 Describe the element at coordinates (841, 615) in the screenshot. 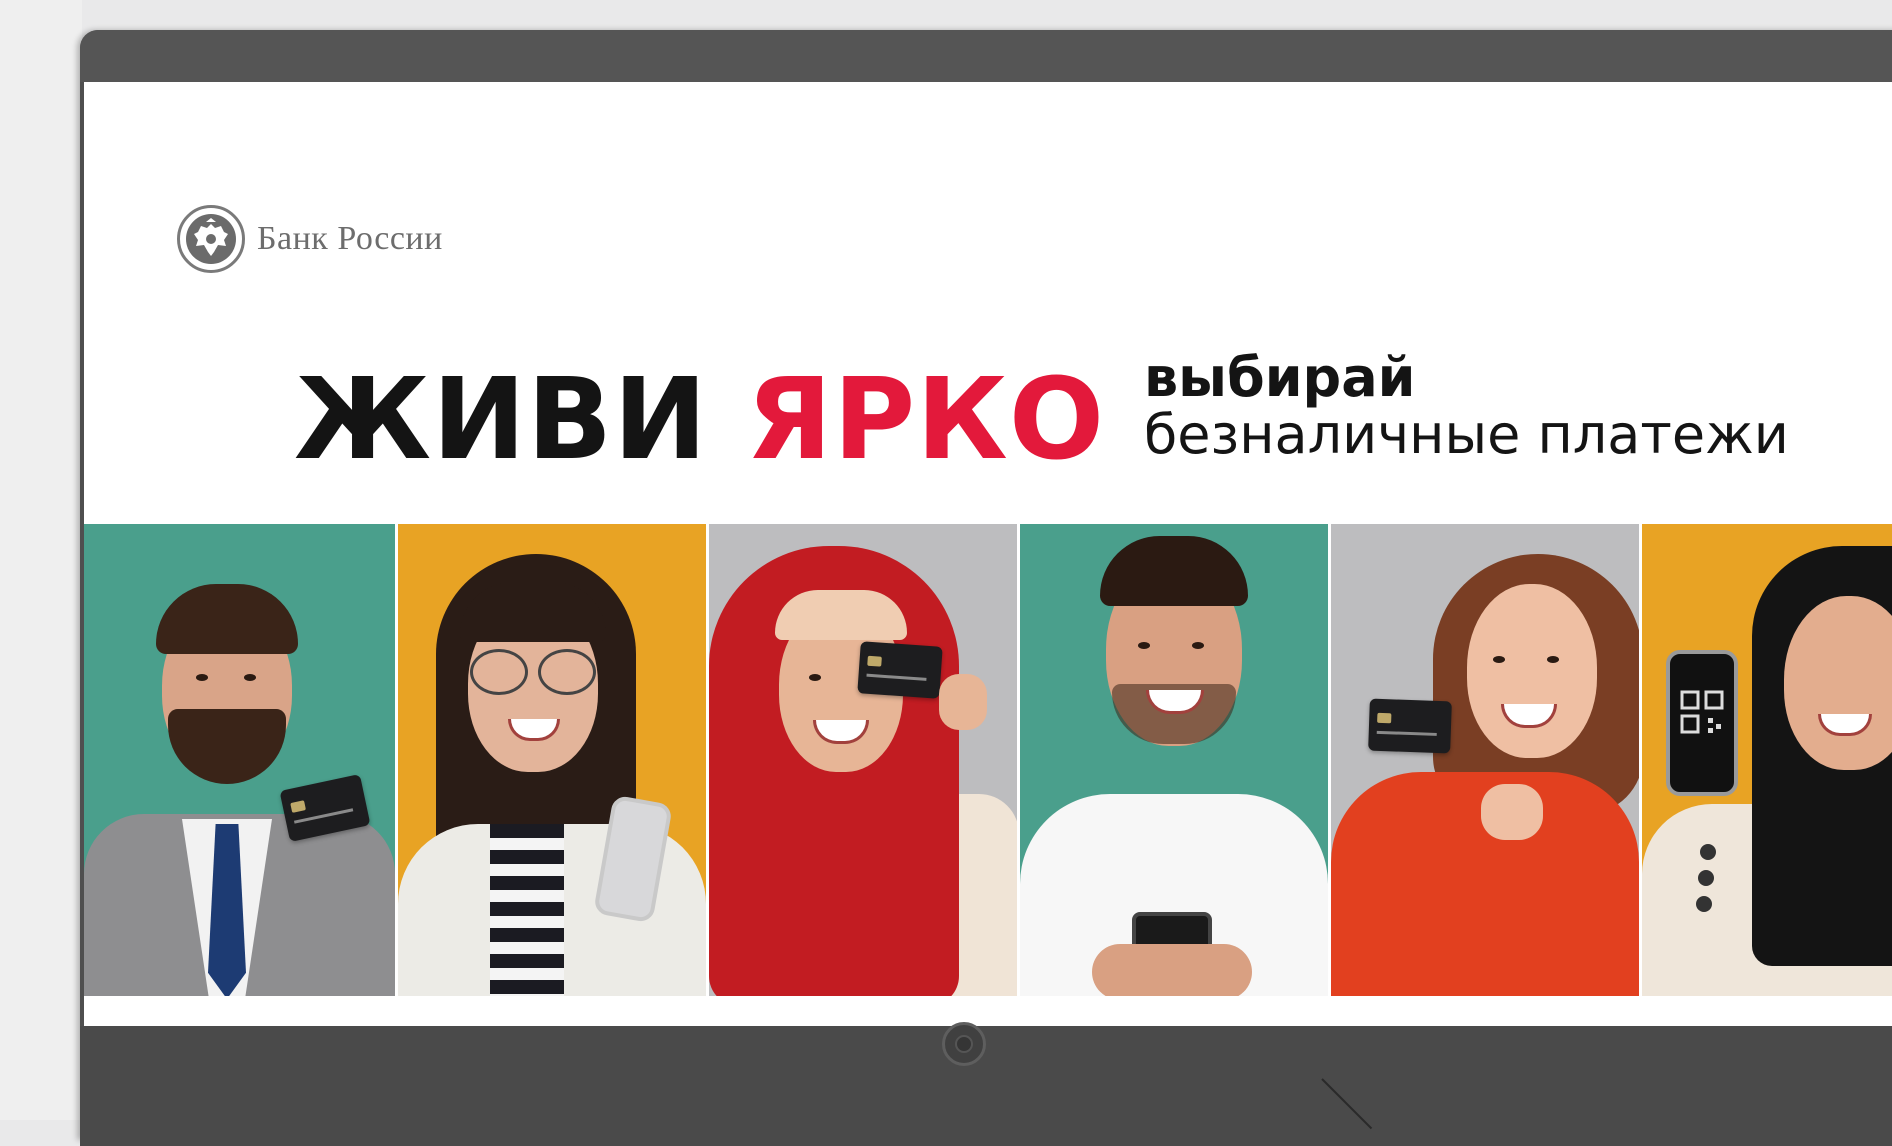

I see `under-scarf` at that location.